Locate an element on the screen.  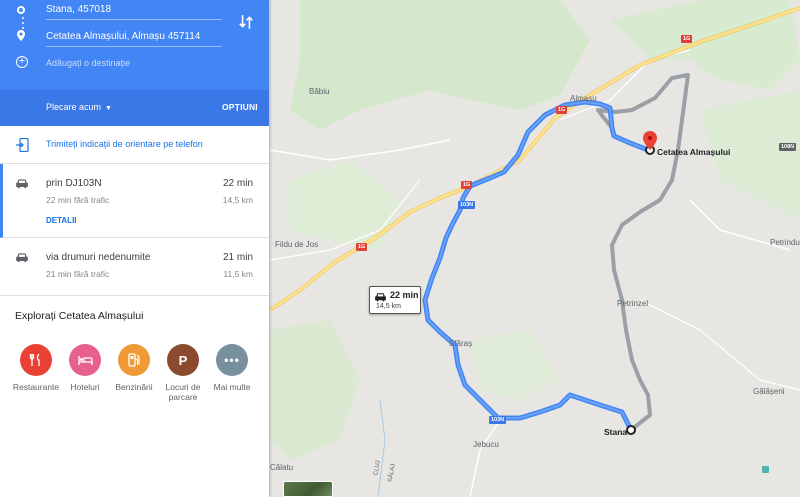
chevron-down-icon: ▼ is located at coordinates (108, 108).